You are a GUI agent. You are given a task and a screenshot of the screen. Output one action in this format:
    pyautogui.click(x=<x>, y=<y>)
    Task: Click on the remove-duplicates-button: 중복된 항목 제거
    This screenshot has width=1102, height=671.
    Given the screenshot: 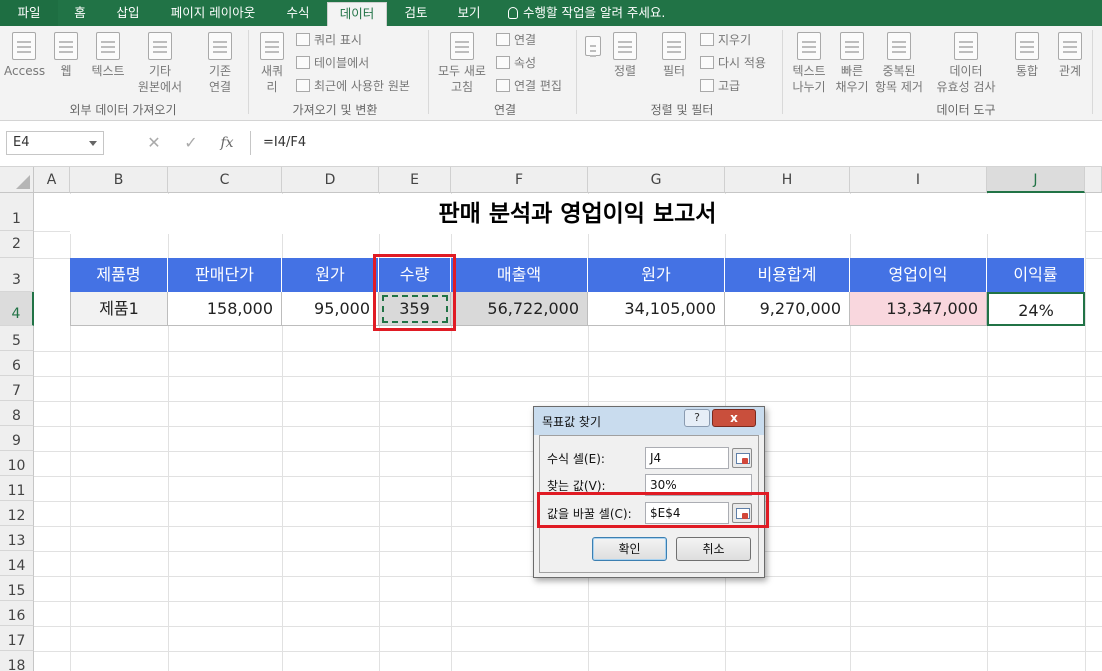 What is the action you would take?
    pyautogui.click(x=899, y=63)
    